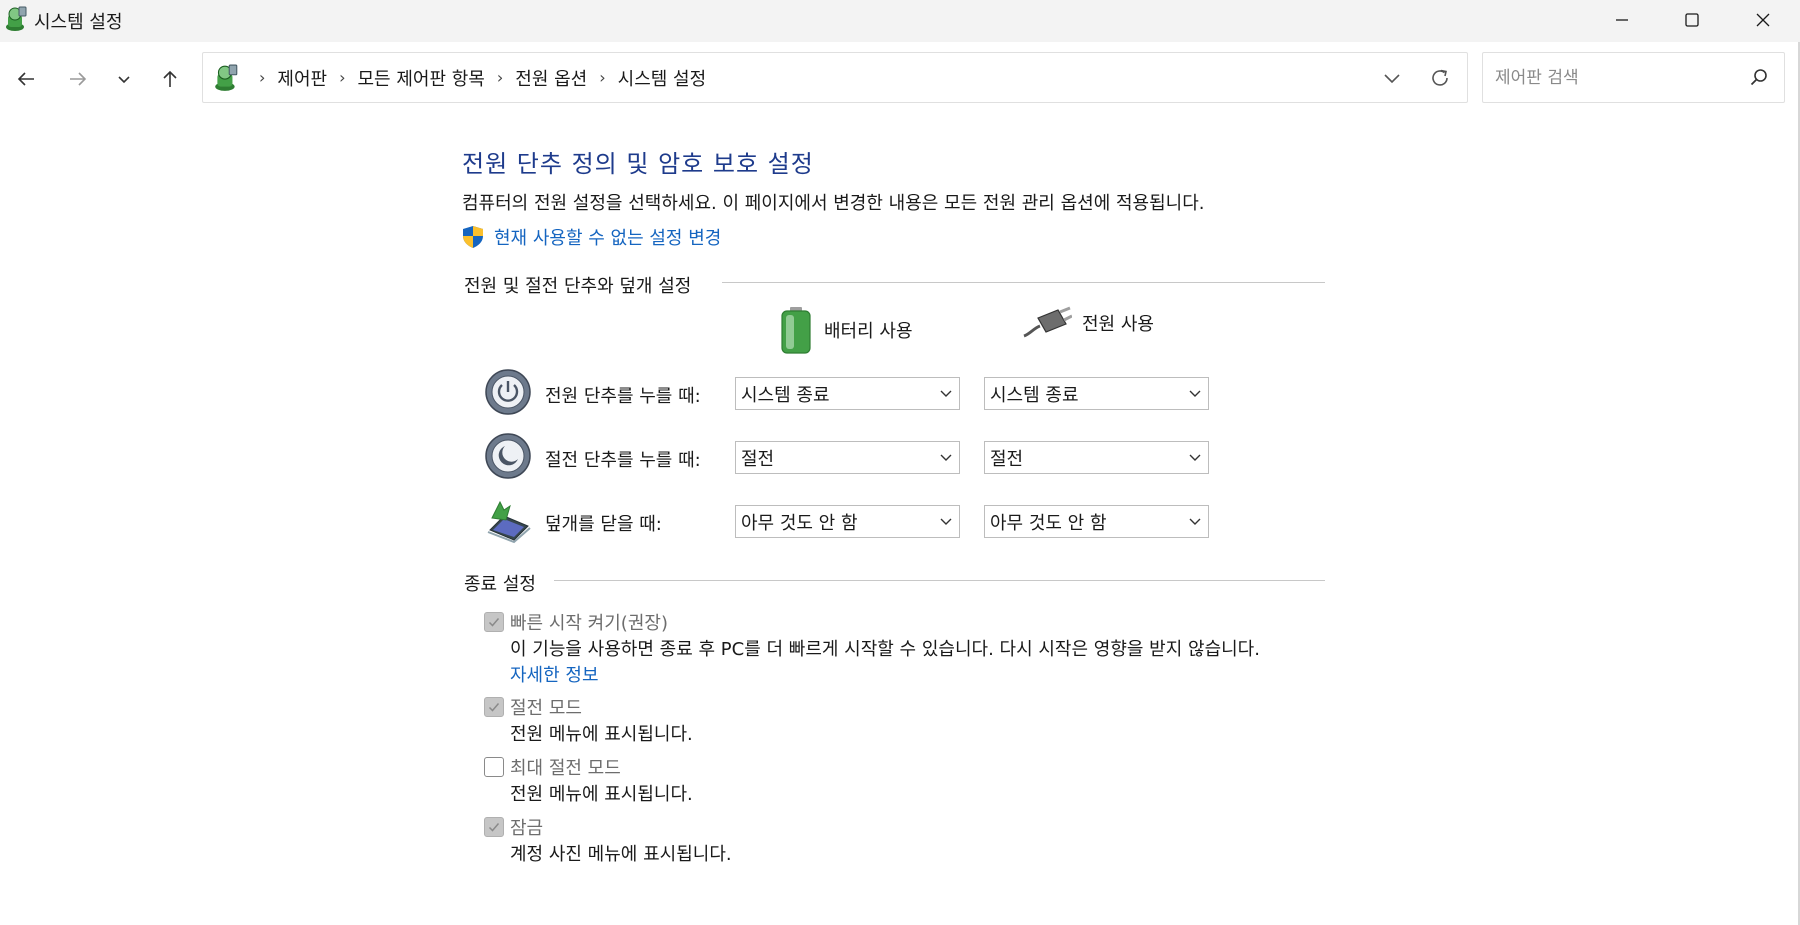  What do you see at coordinates (623, 396) in the screenshot?
I see `power-button-label: 전원 단추를 누를 때:` at bounding box center [623, 396].